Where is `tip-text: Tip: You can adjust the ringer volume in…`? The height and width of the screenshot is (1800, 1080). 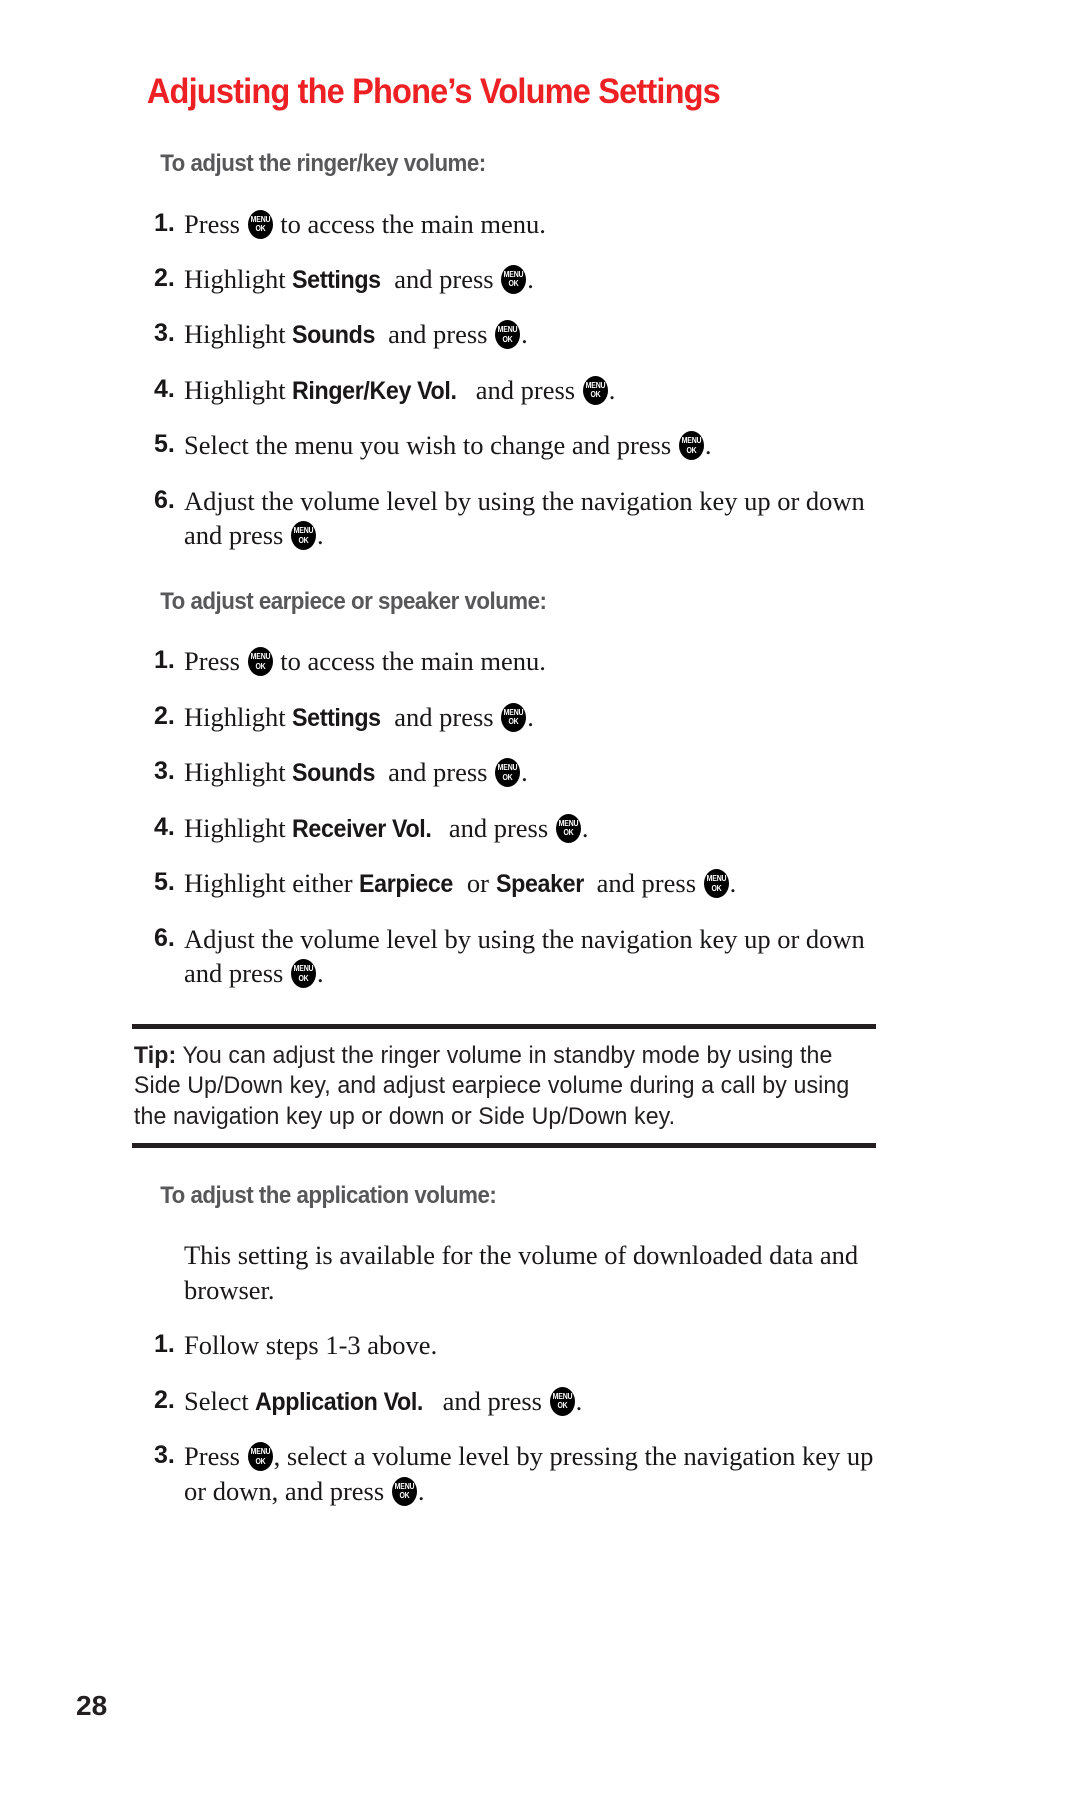 tip-text: Tip: You can adjust the ringer volume in… is located at coordinates (491, 1086).